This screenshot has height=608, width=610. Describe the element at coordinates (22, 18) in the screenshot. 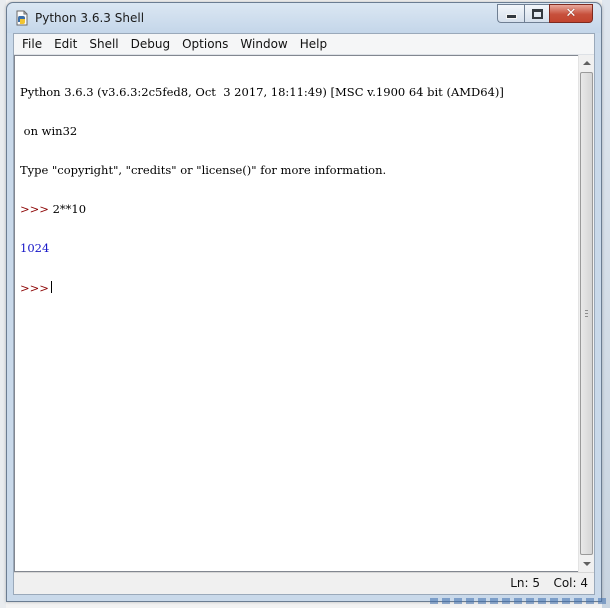

I see `python-icon` at that location.